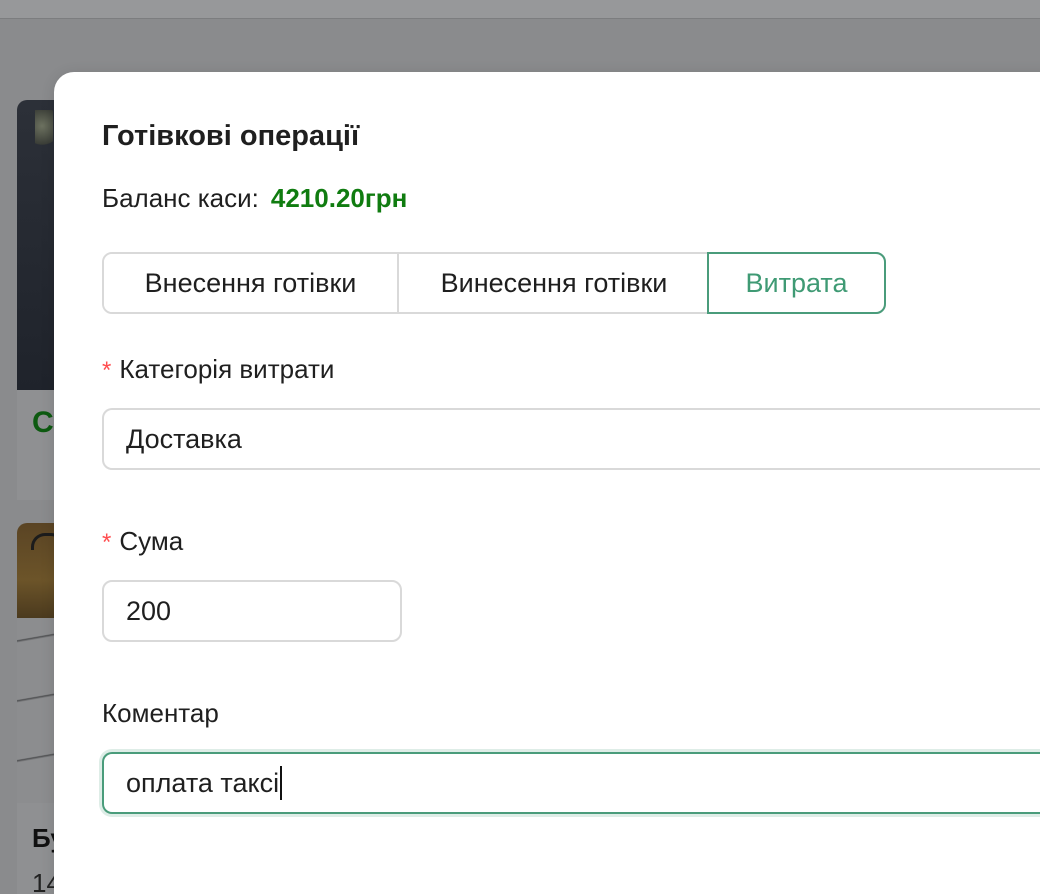 Image resolution: width=1040 pixels, height=894 pixels. Describe the element at coordinates (203, 782) in the screenshot. I see `comment-value: оплата таксі` at that location.